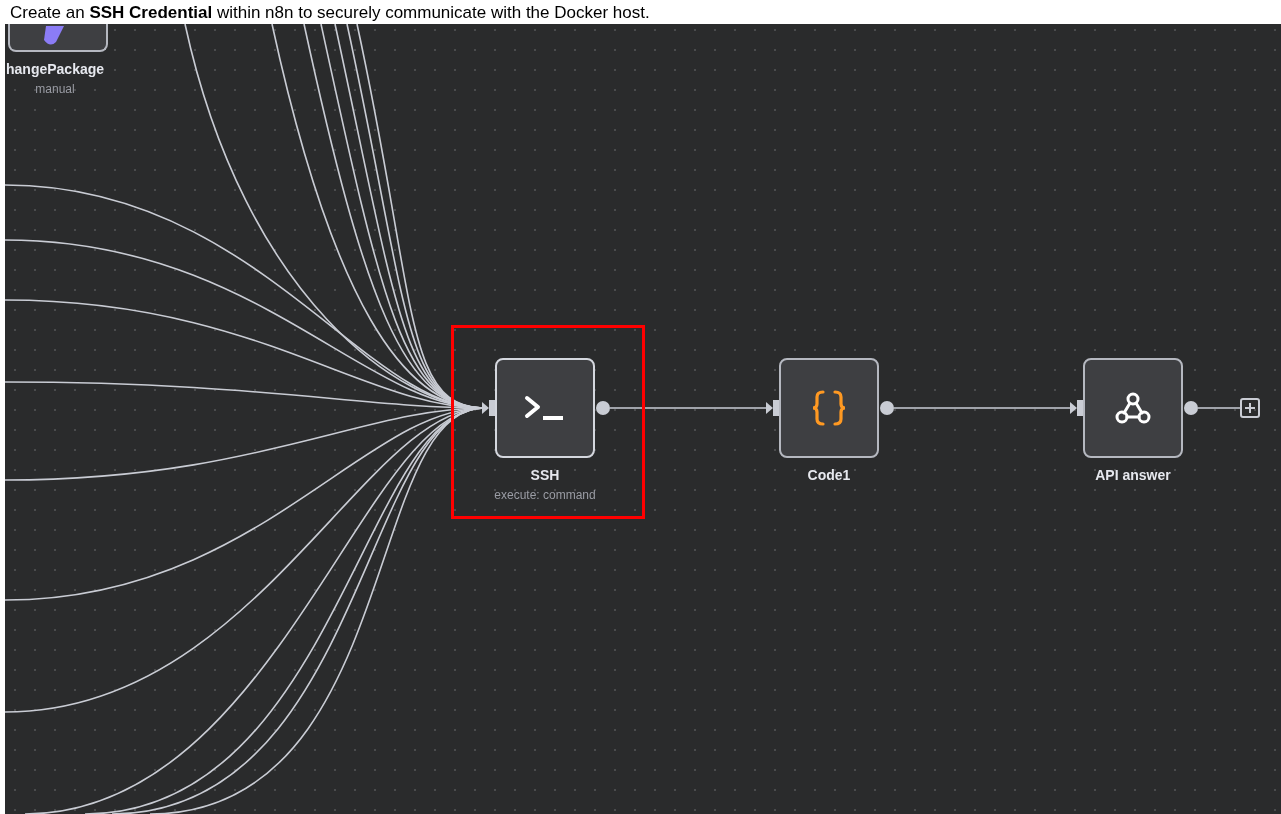 The height and width of the screenshot is (814, 1281). I want to click on instruction-text: Create an SSH Credential within n8n to securely communicate with the Docker host., so click(330, 12).